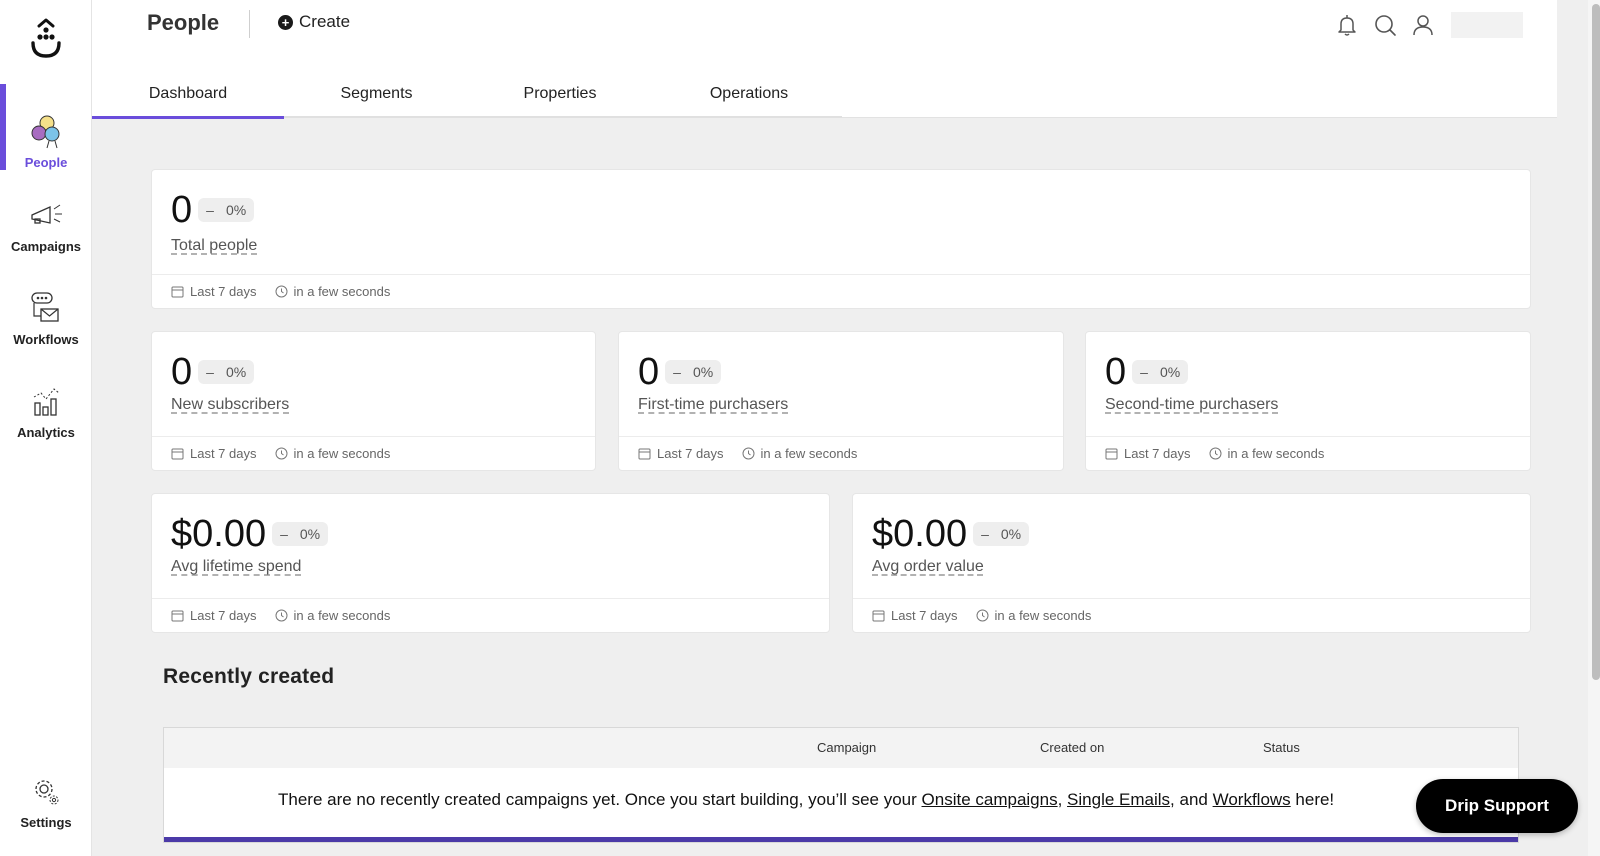 This screenshot has height=856, width=1600. What do you see at coordinates (46, 432) in the screenshot?
I see `sidebar-label-analytics: Analytics` at bounding box center [46, 432].